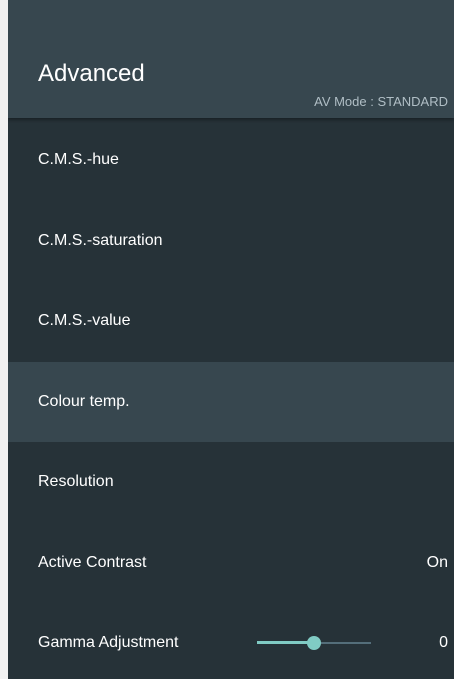 The image size is (454, 679). Describe the element at coordinates (231, 563) in the screenshot. I see `menu-item-active-contrast: Active Contrast On` at that location.